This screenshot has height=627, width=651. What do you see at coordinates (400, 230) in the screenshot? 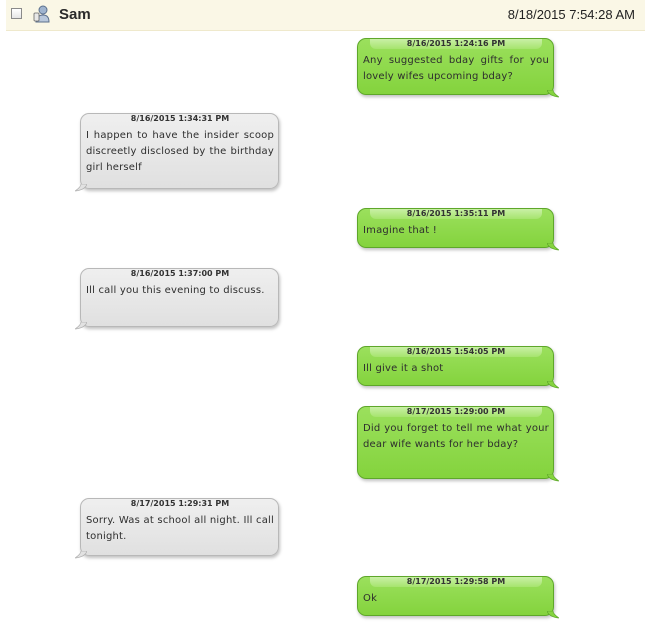
I see `message-text: Imagine that !` at bounding box center [400, 230].